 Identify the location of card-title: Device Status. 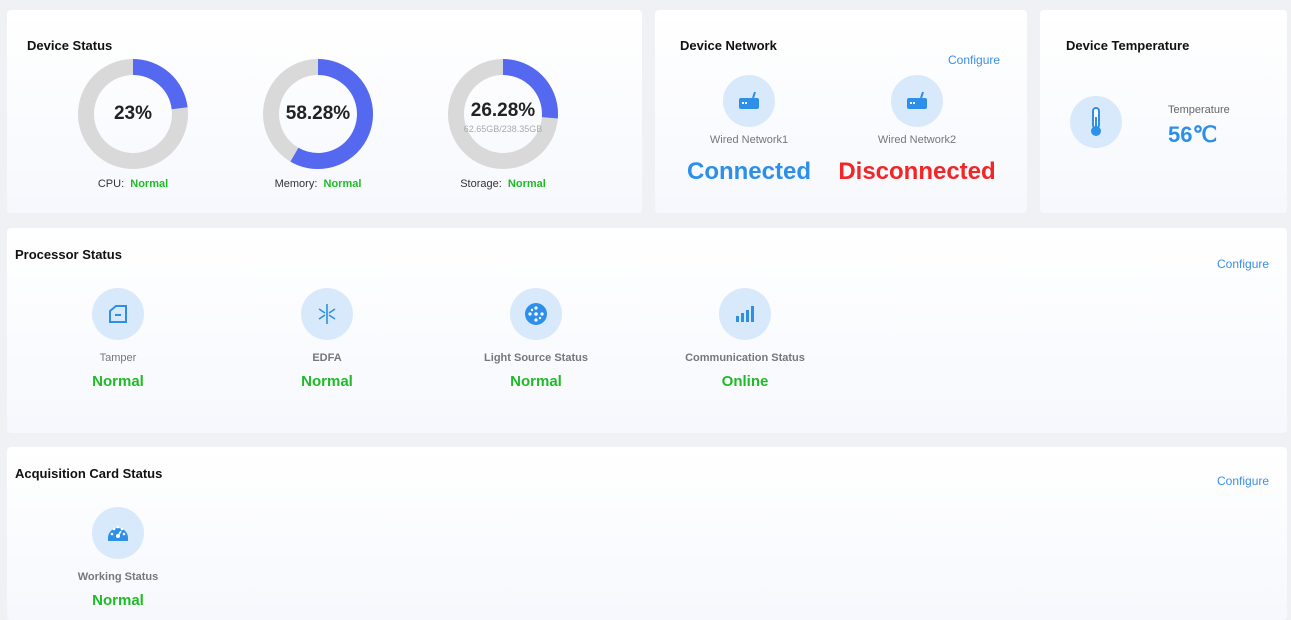
(70, 45).